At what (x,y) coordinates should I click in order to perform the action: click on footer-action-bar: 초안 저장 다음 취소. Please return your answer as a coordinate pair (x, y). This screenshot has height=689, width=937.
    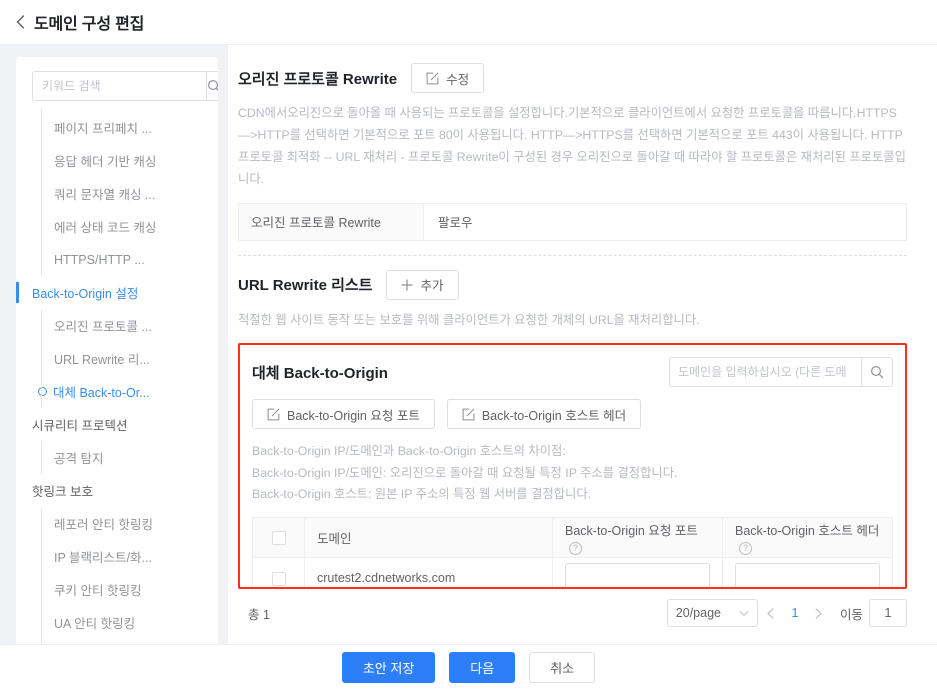
    Looking at the image, I should click on (468, 666).